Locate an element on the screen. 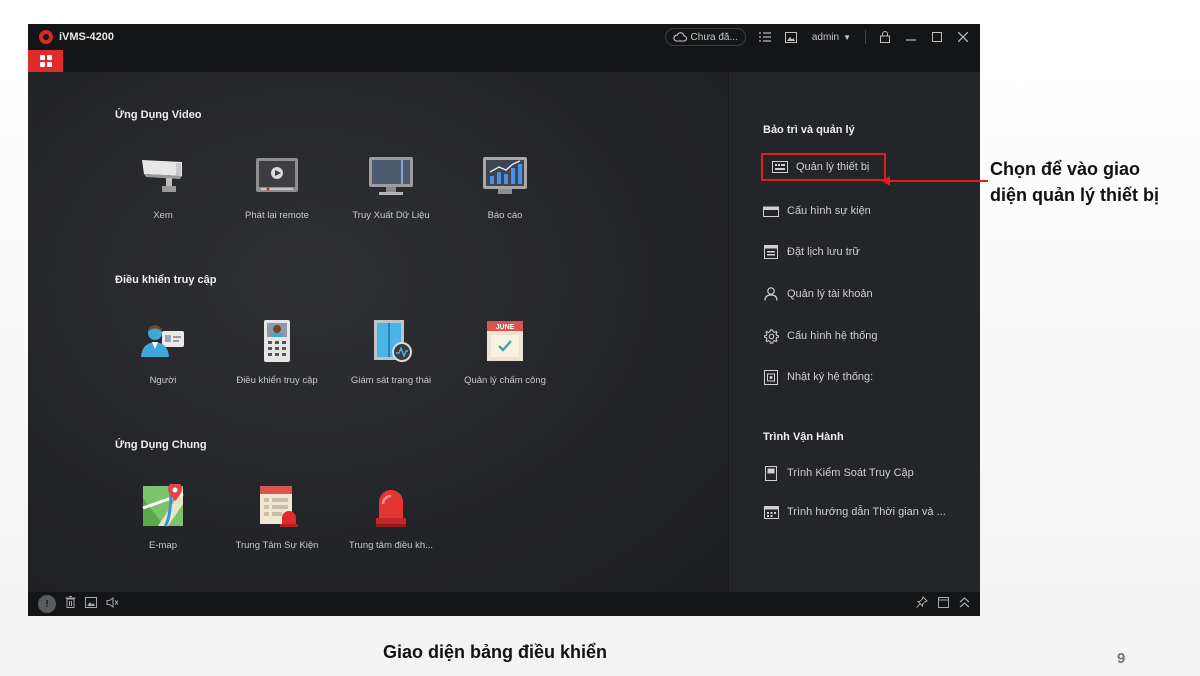 The width and height of the screenshot is (1200, 676). callout-text: Chọn để vào giao diện quản lý thiết bị is located at coordinates (1092, 182).